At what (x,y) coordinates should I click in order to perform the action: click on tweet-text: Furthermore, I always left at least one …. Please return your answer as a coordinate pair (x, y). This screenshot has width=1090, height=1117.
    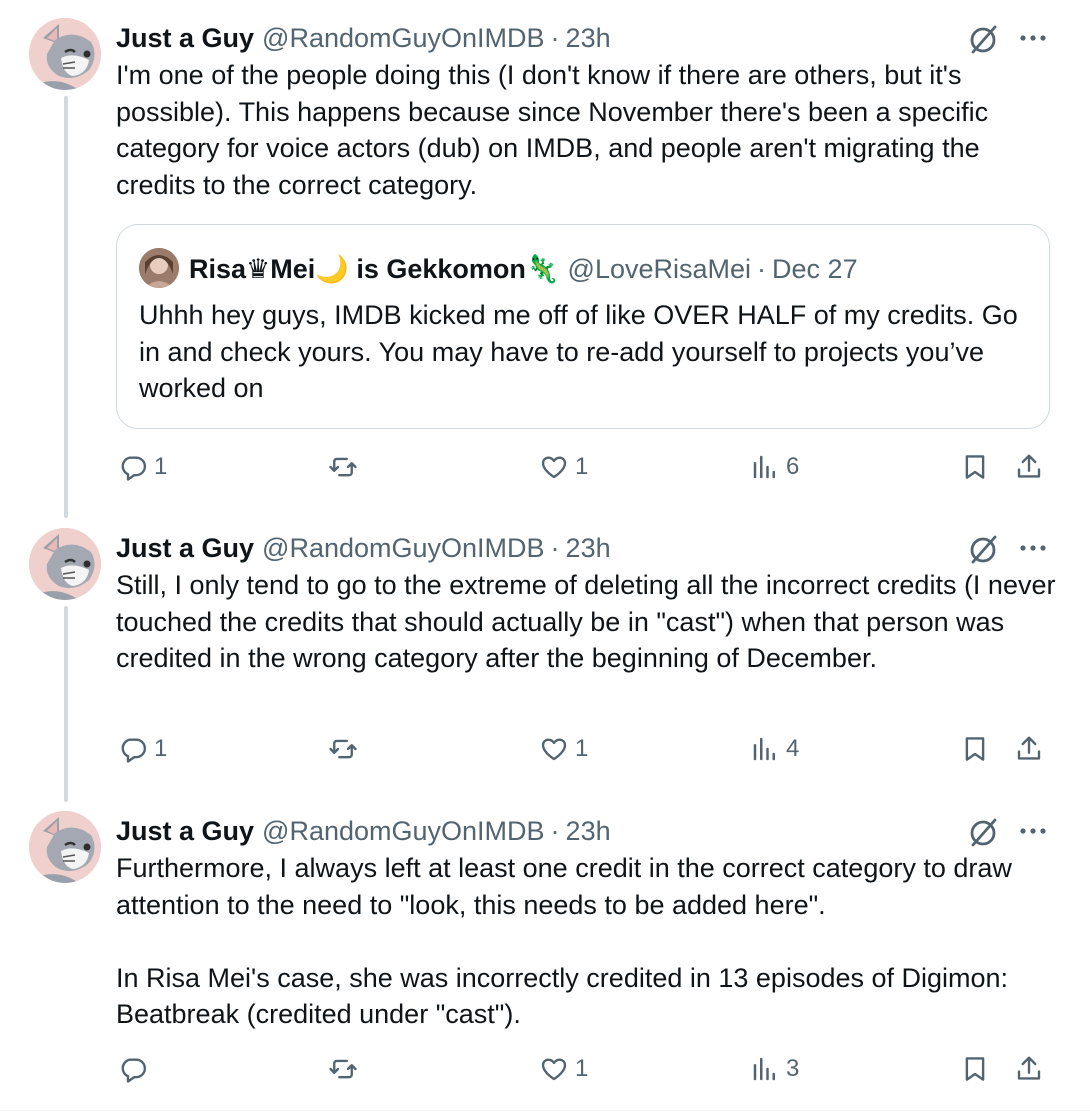
    Looking at the image, I should click on (591, 941).